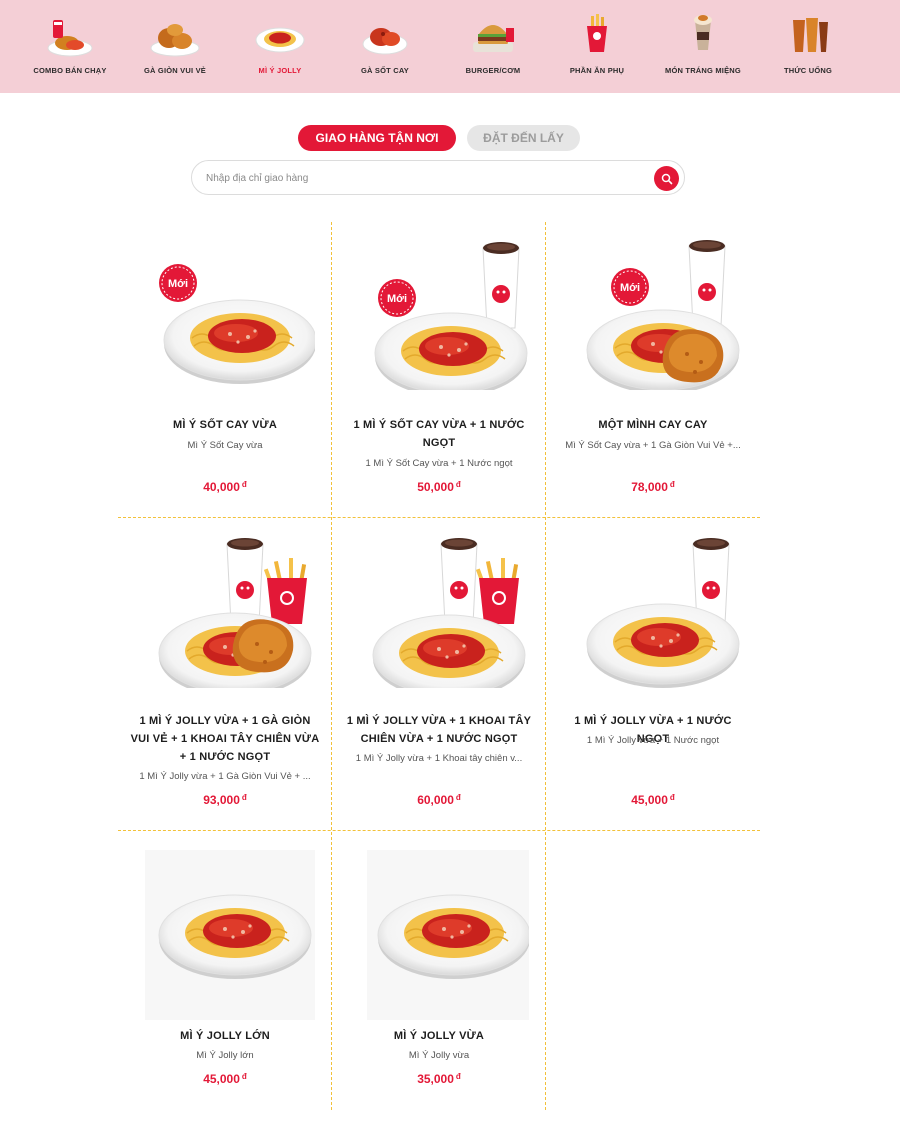  I want to click on search-button, so click(666, 178).